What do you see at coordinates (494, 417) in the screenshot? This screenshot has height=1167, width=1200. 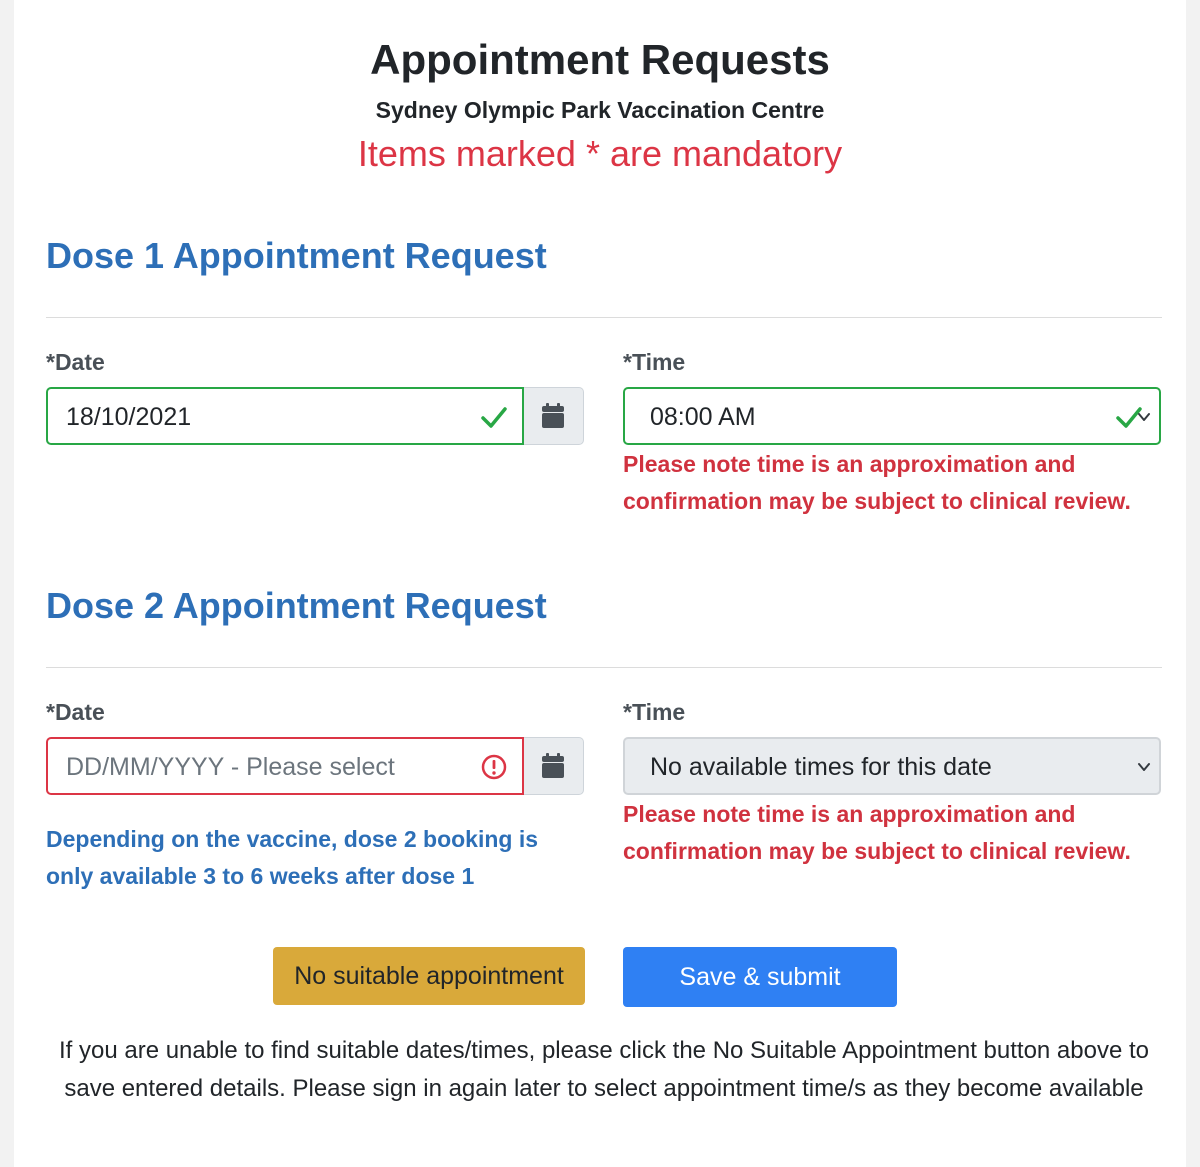 I see `check-icon` at bounding box center [494, 417].